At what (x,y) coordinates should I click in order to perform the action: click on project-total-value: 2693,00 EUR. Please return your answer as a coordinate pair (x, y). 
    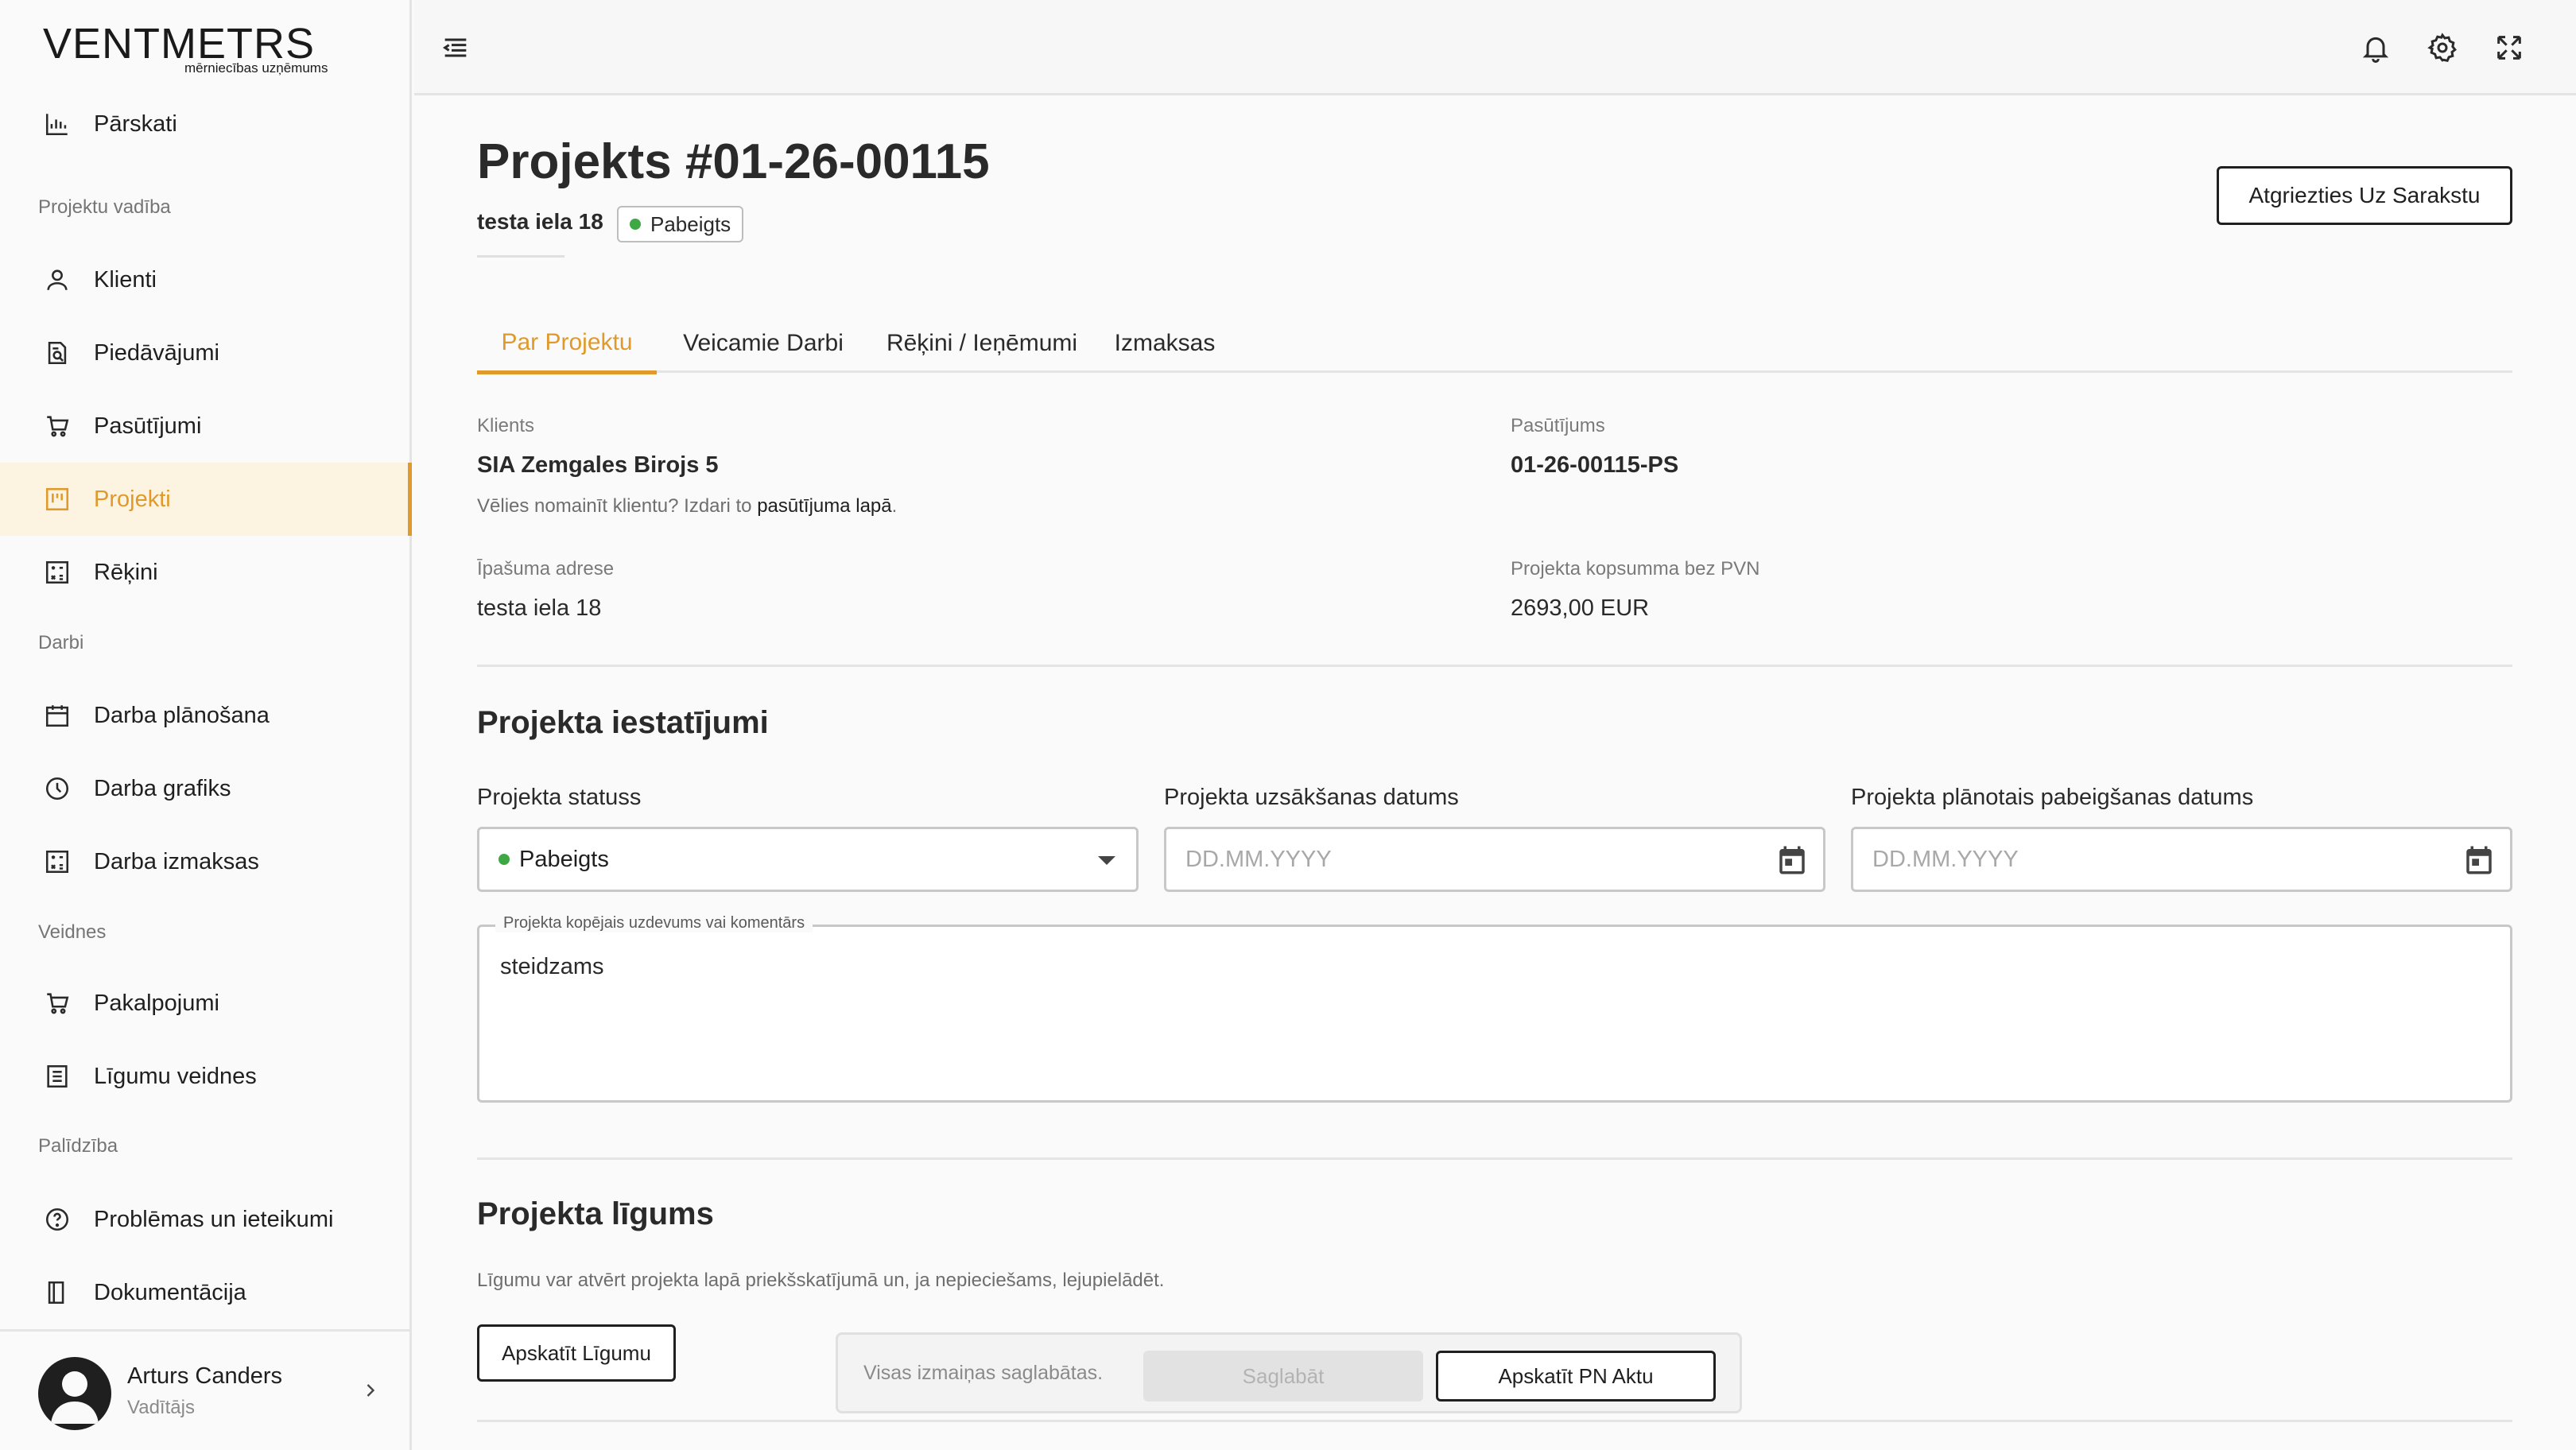
    Looking at the image, I should click on (1580, 608).